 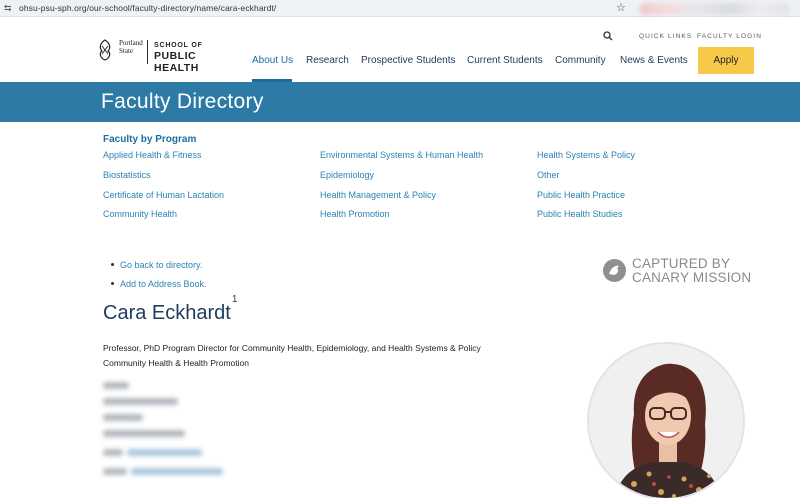 What do you see at coordinates (176, 363) in the screenshot?
I see `person-departments: Community Health & Health Promotion` at bounding box center [176, 363].